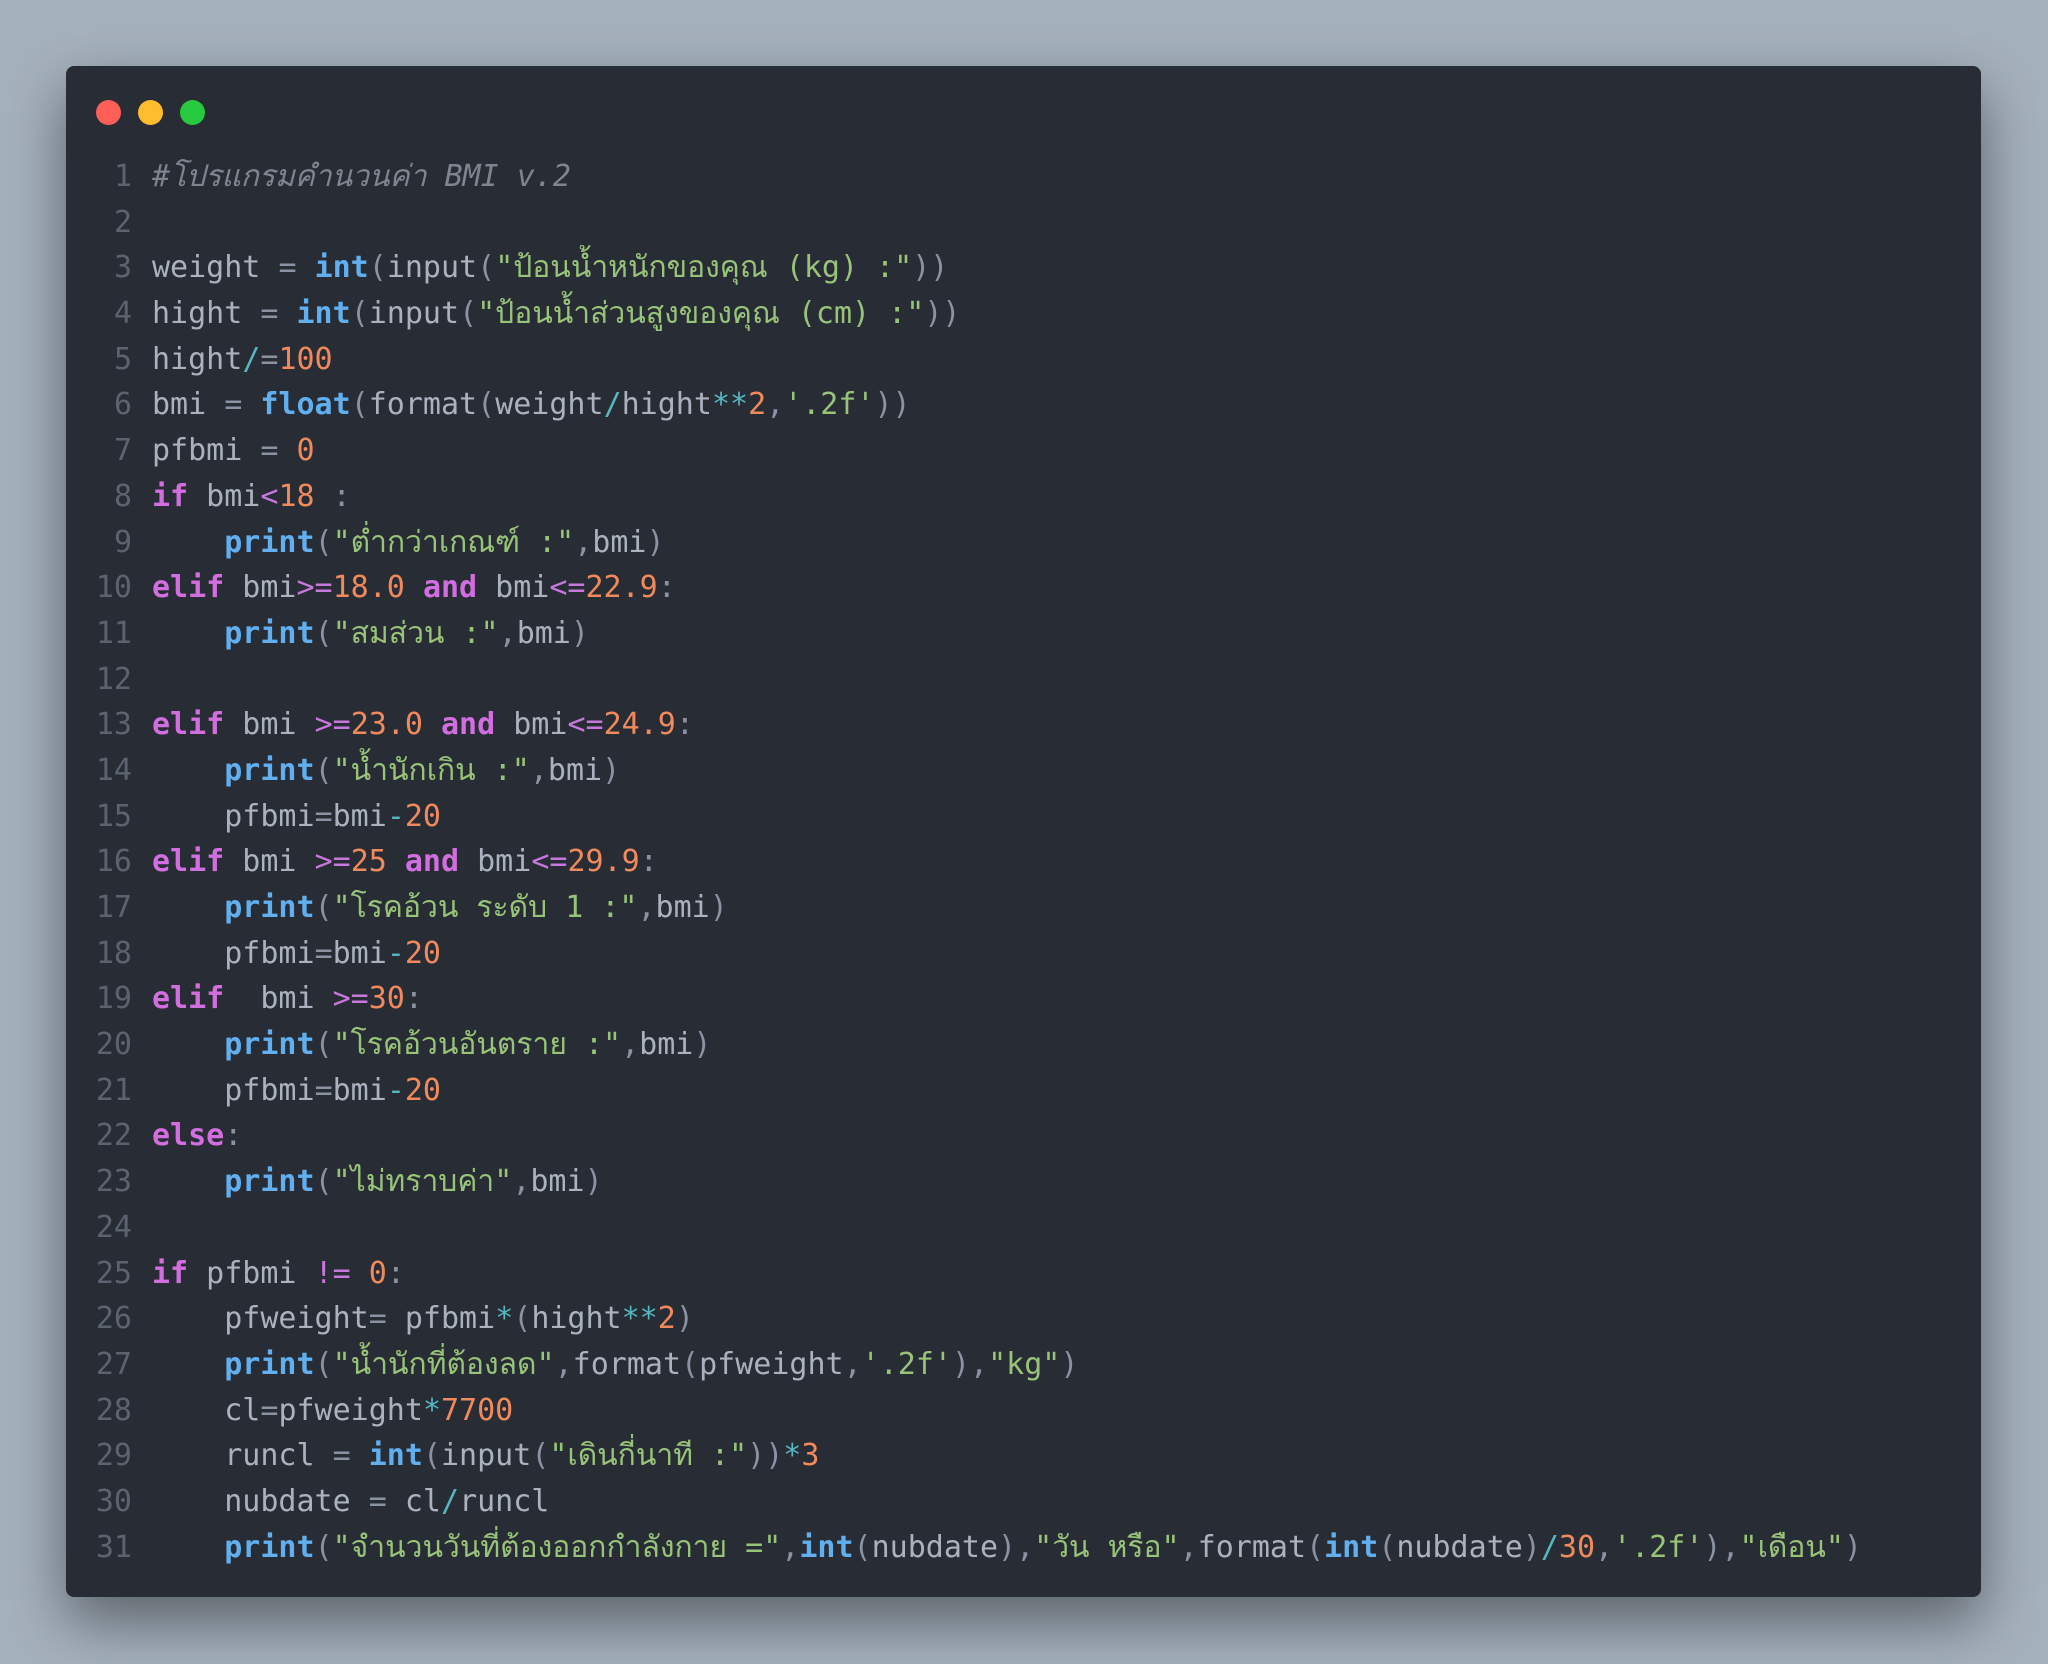 This screenshot has height=1664, width=2048. Describe the element at coordinates (1531, 1547) in the screenshot. I see `code-token-punct: )` at that location.